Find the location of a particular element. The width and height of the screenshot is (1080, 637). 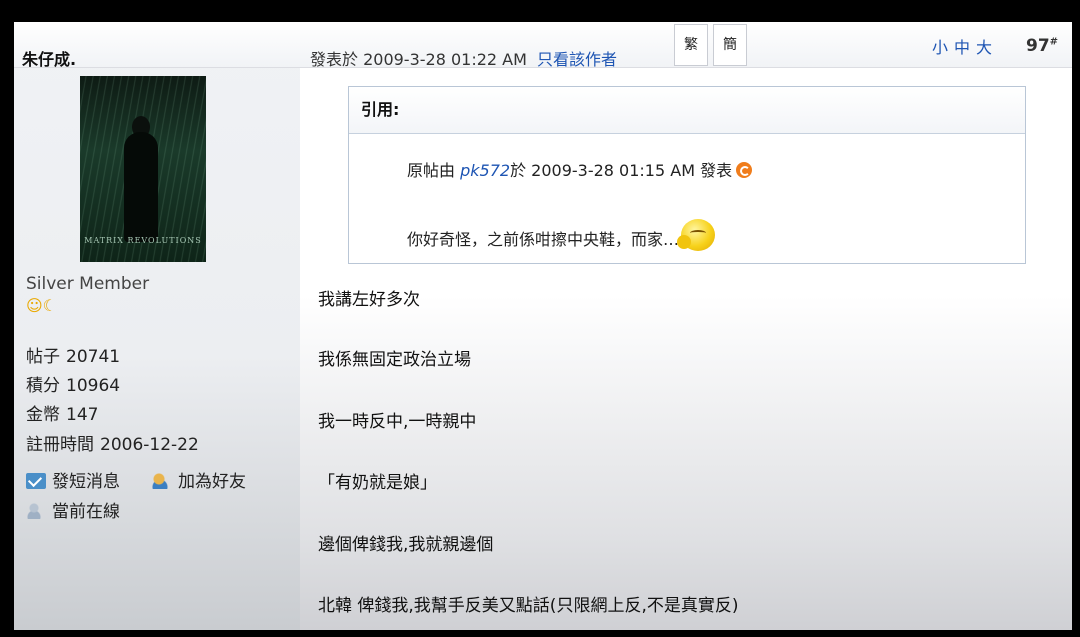

stat-posts: 帖子 20741 is located at coordinates (73, 354).